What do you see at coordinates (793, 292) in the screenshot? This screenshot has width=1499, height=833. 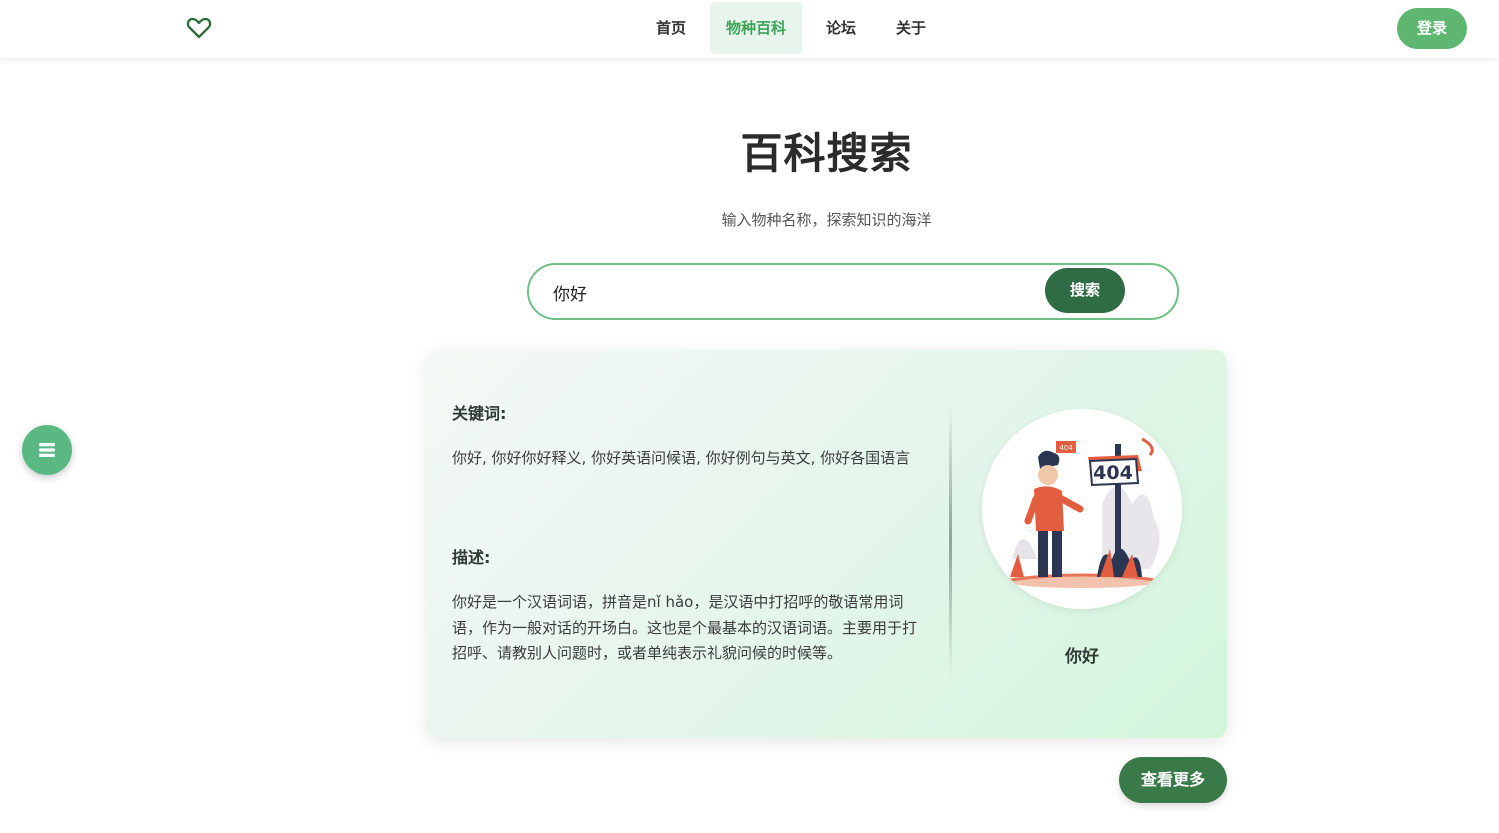 I see `search-input` at bounding box center [793, 292].